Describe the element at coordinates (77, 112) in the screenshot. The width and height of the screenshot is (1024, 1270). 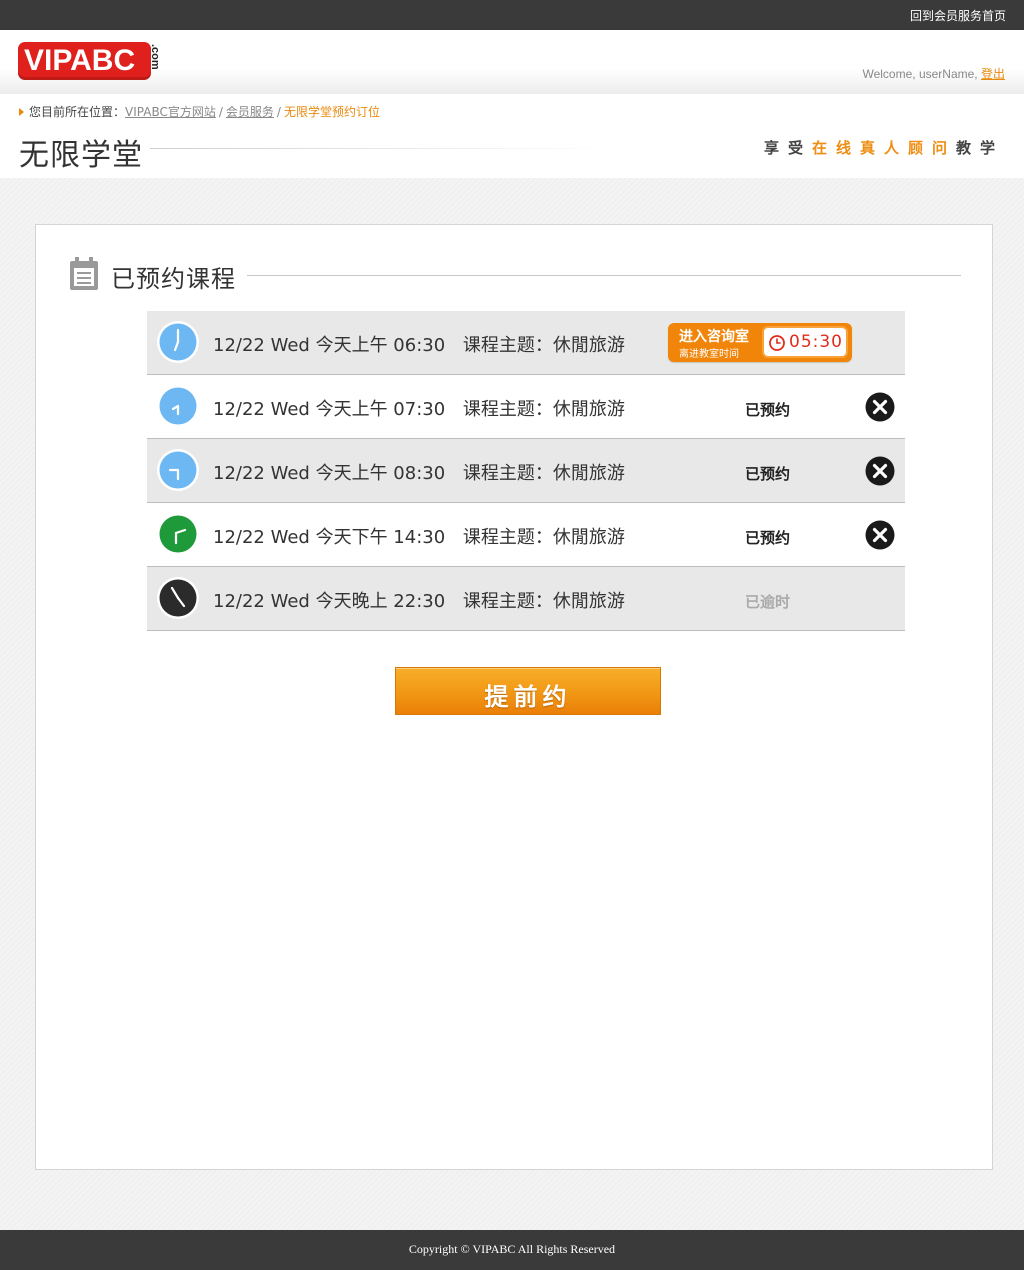
I see `breadcrumb-prefix: 您目前所在位置：` at that location.